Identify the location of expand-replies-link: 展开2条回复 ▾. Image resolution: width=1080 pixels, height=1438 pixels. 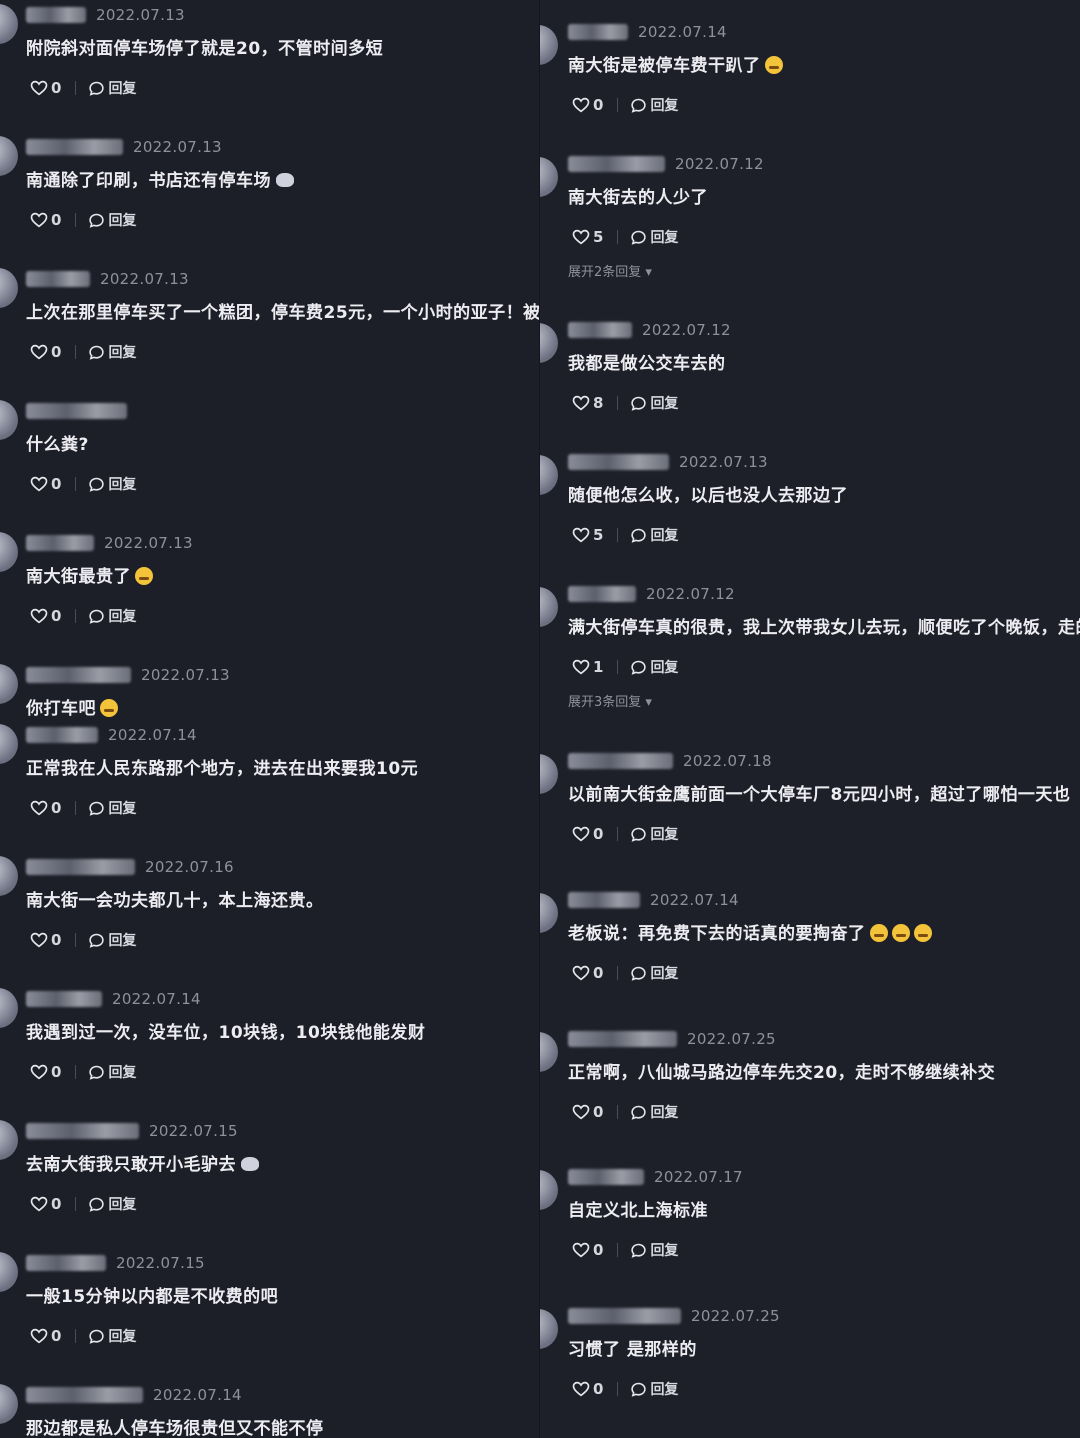
(610, 270).